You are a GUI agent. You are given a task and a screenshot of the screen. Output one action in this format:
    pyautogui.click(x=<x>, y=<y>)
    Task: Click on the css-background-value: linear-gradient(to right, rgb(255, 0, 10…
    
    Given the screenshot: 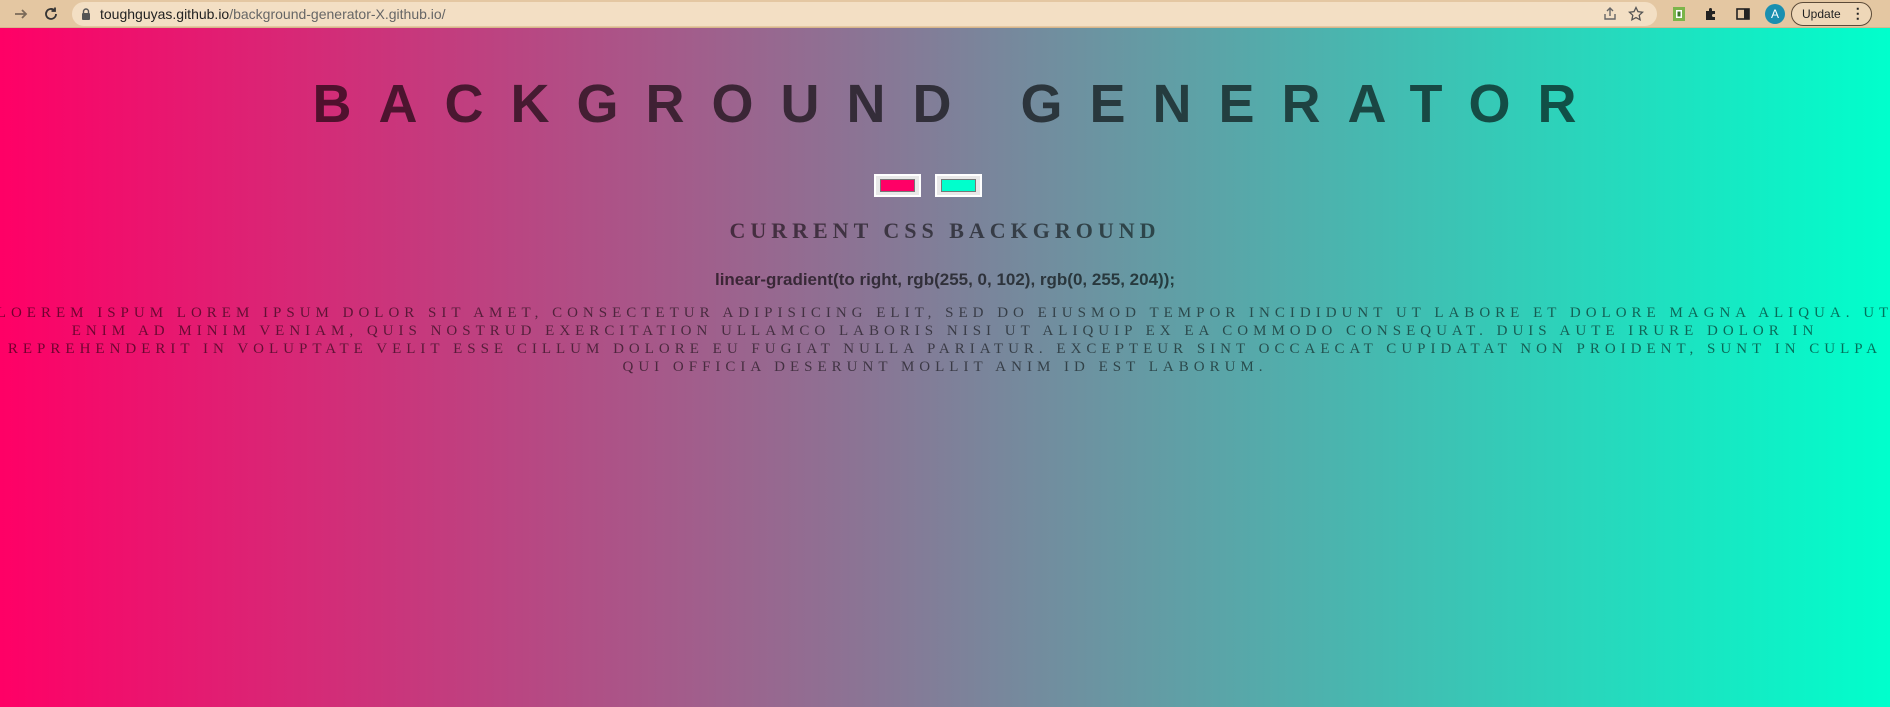 What is the action you would take?
    pyautogui.click(x=945, y=279)
    